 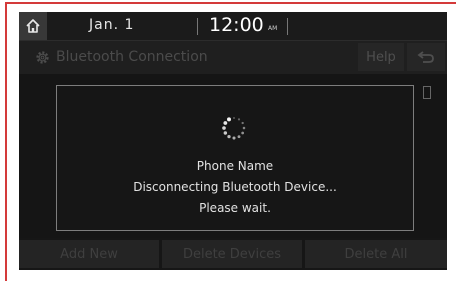 I want to click on title-bar: Bluetooth Connection Help, so click(x=233, y=57).